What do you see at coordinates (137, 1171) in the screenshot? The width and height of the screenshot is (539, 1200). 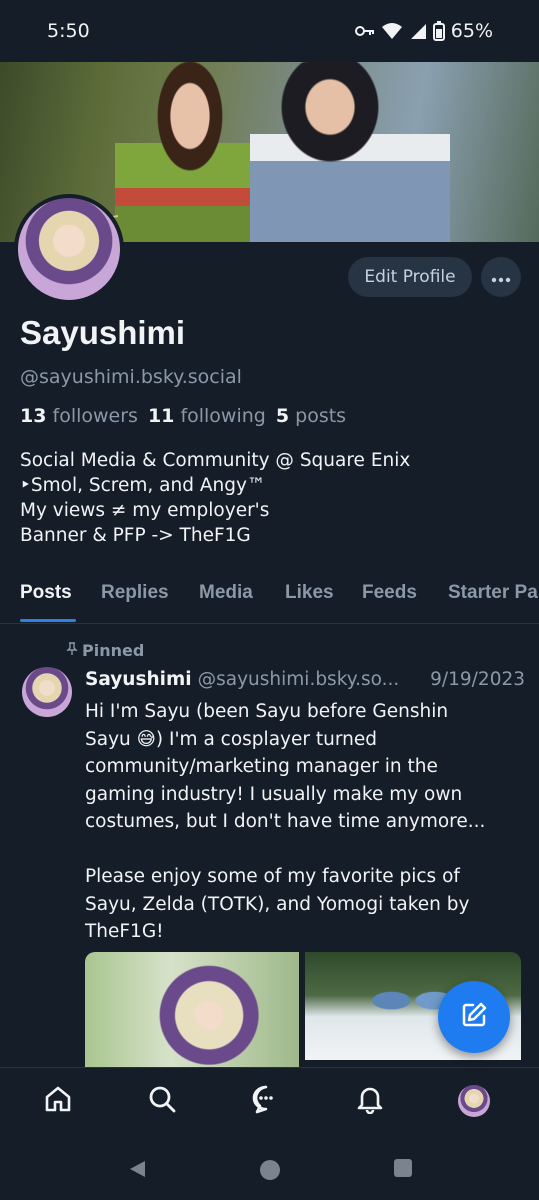 I see `back-icon` at bounding box center [137, 1171].